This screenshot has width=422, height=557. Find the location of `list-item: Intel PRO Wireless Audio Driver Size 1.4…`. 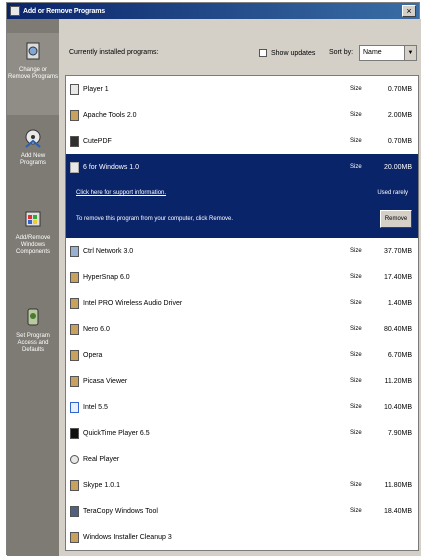

list-item: Intel PRO Wireless Audio Driver Size 1.4… is located at coordinates (242, 303).